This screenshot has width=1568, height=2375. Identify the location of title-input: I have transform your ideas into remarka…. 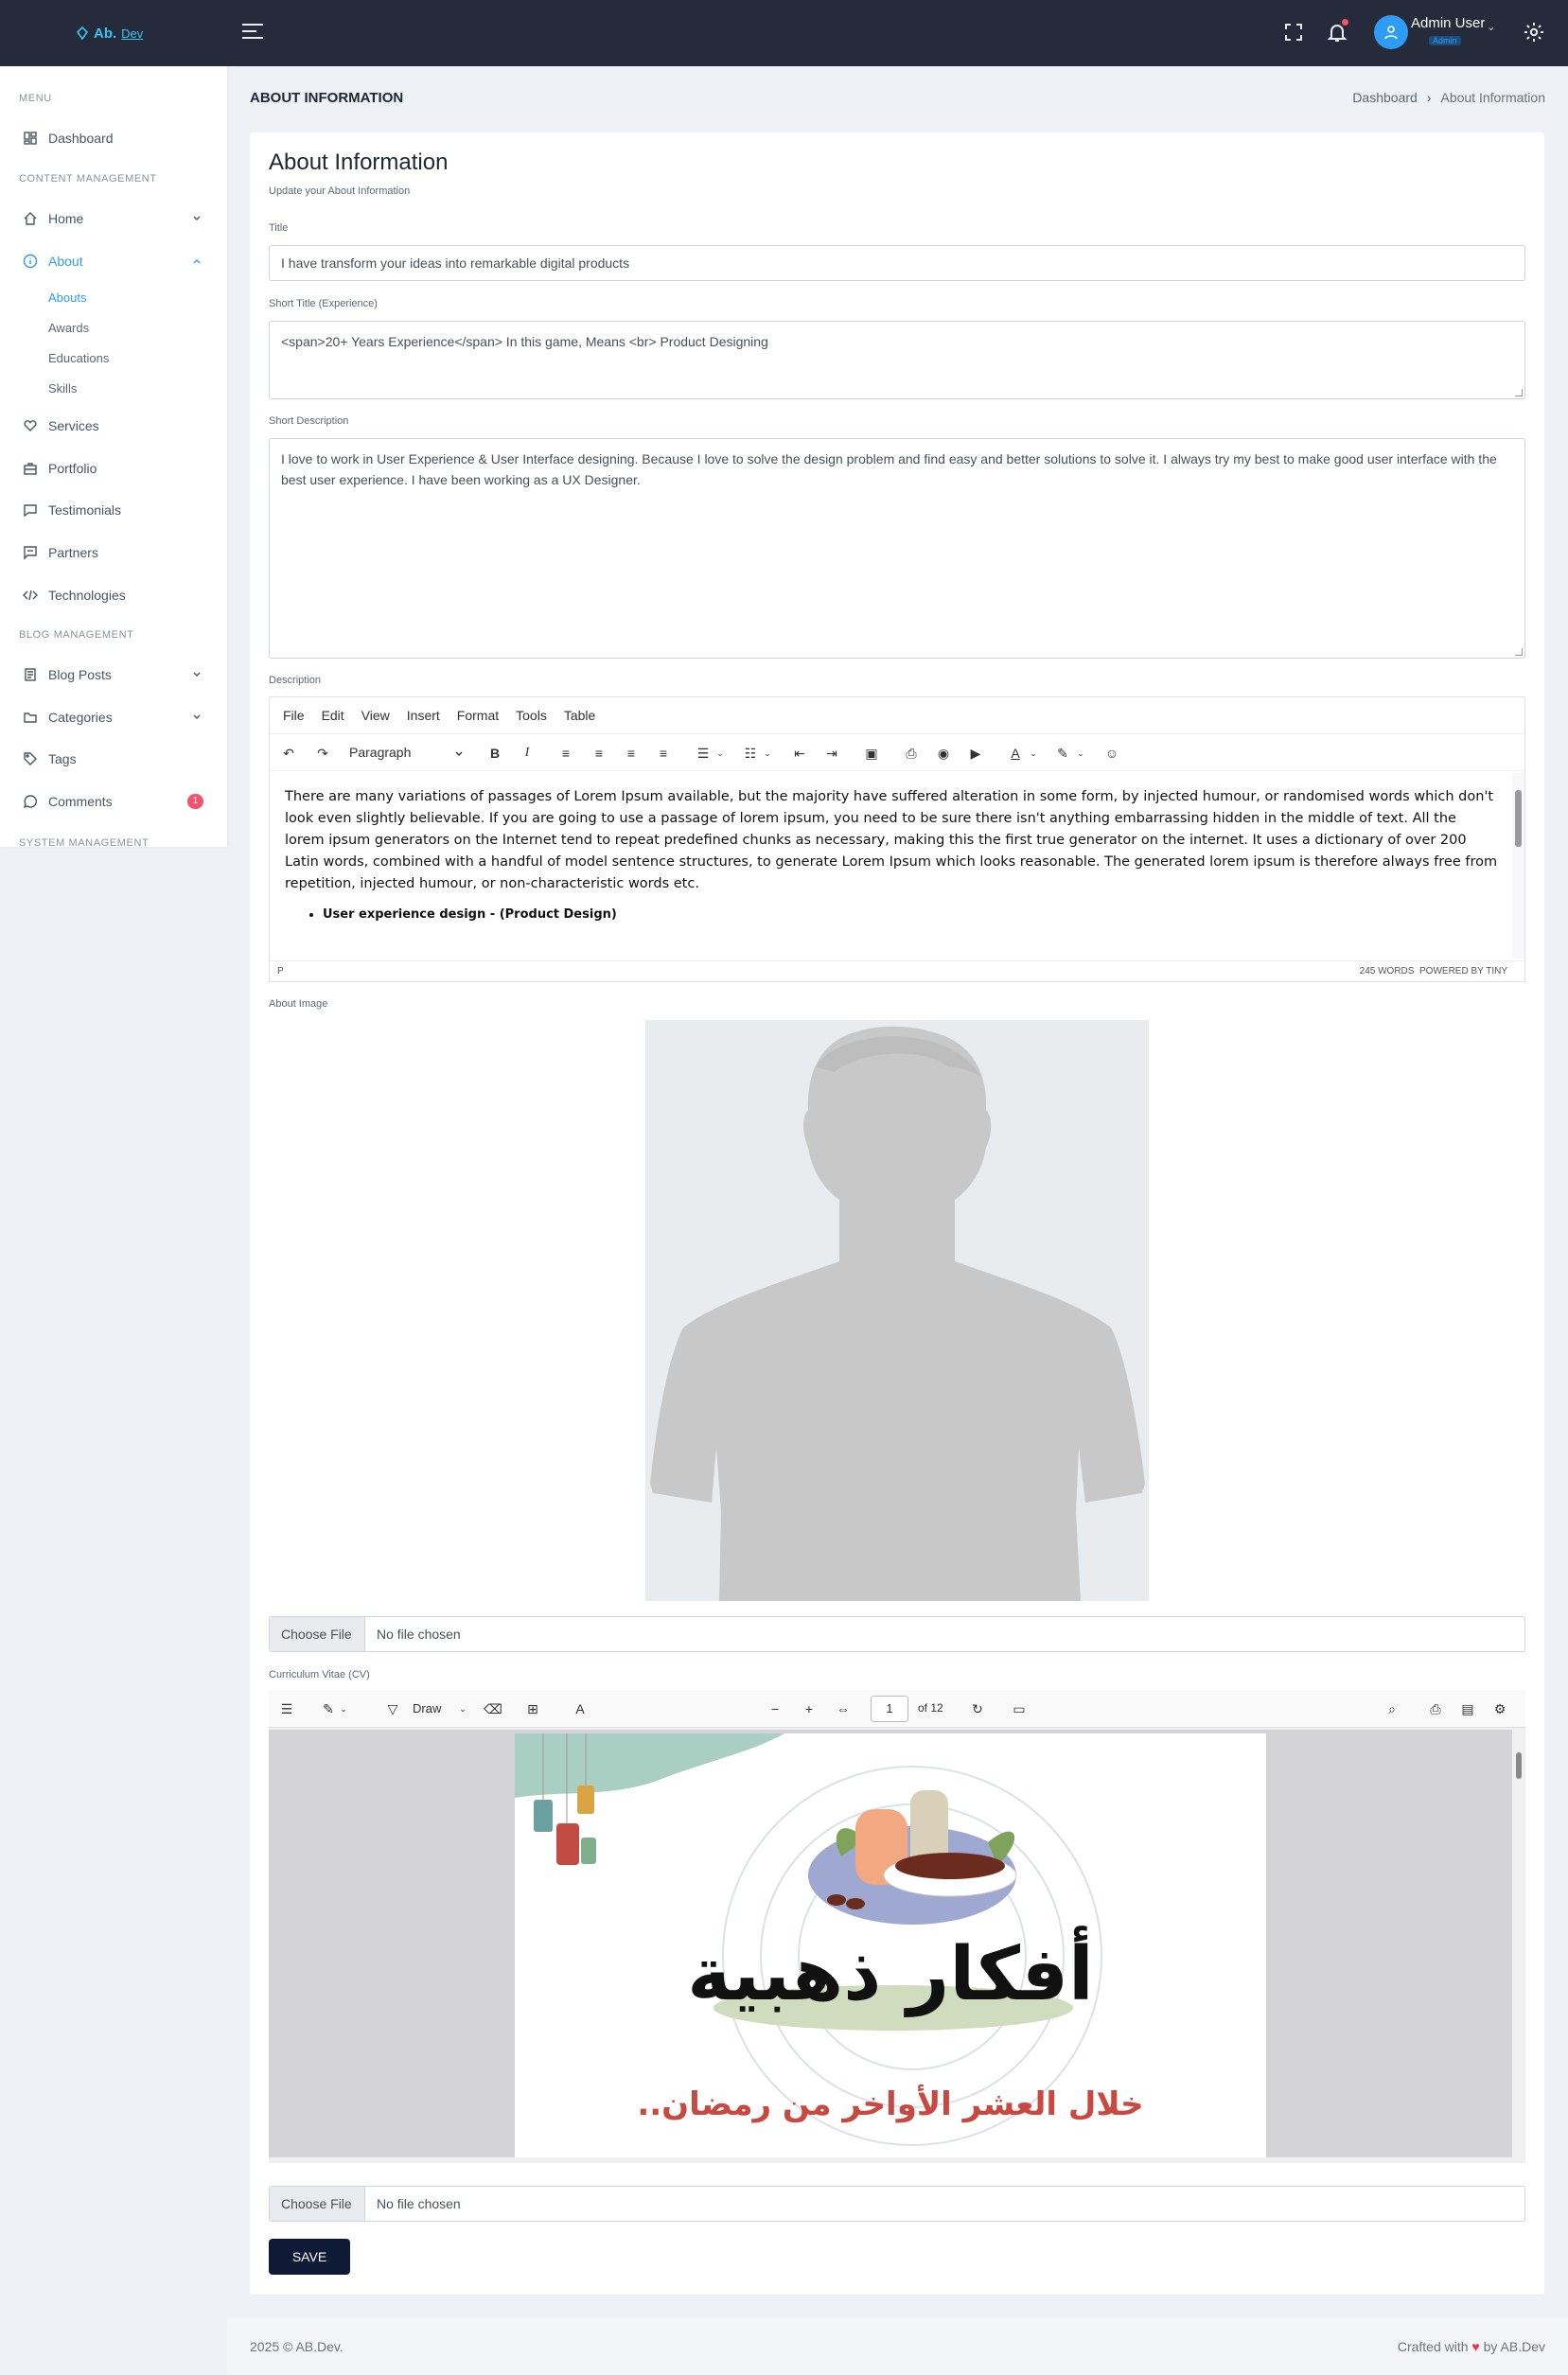
(897, 263).